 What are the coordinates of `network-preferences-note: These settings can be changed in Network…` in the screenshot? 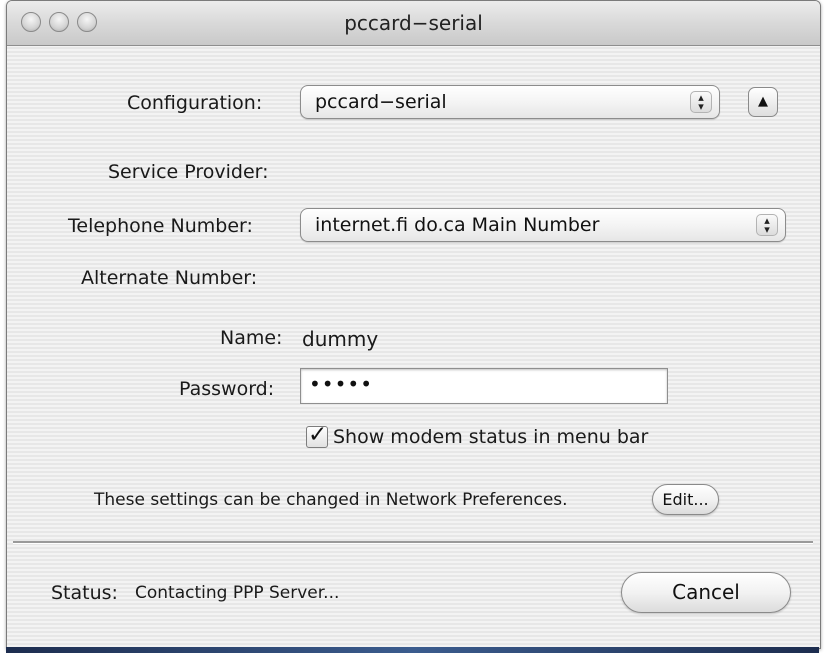 It's located at (331, 500).